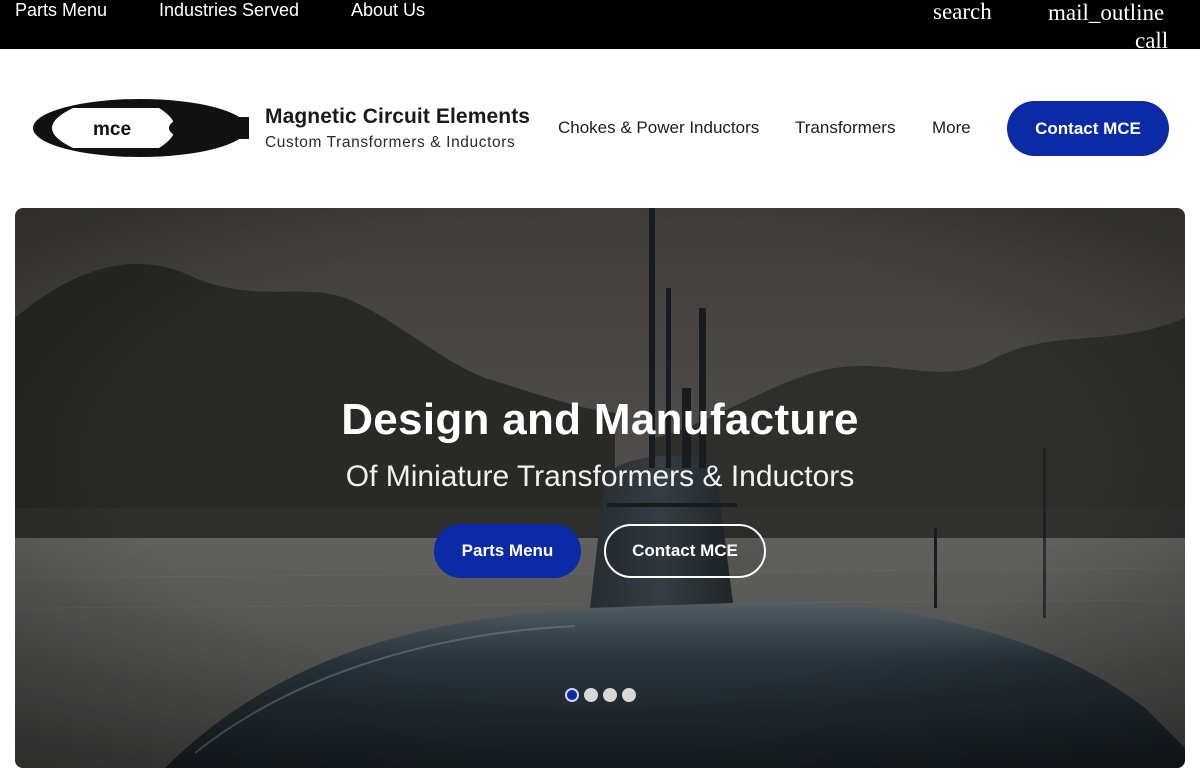 The height and width of the screenshot is (768, 1200). Describe the element at coordinates (507, 551) in the screenshot. I see `hero-parts-menu-button: Parts Menu` at that location.